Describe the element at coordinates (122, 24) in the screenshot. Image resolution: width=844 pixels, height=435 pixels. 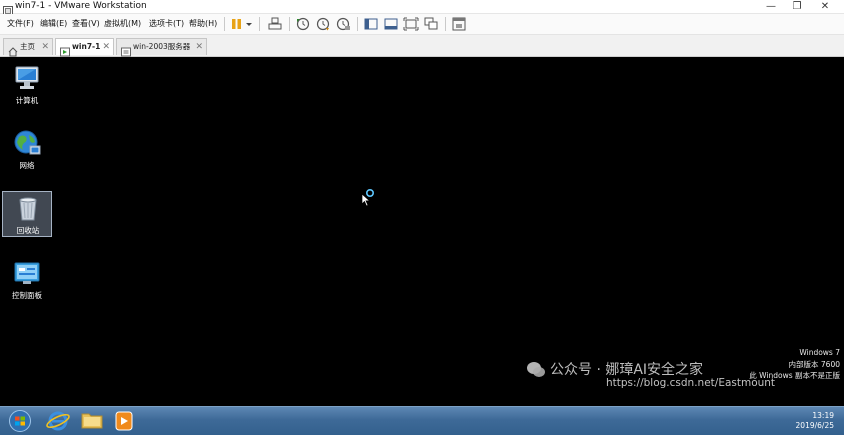
I see `menu-vm: 虚拟机(M)` at that location.